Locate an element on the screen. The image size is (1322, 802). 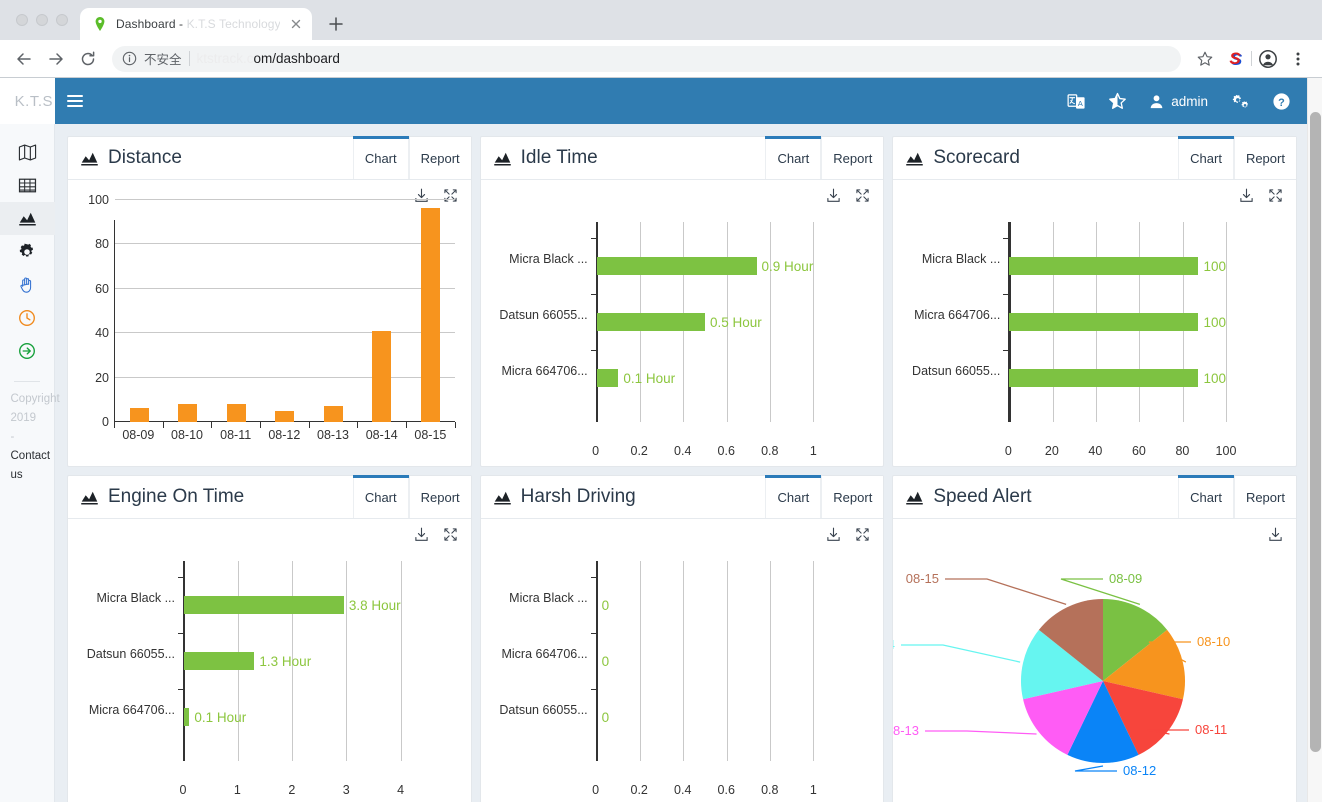
x-tick-label: 0.4 is located at coordinates (683, 790).